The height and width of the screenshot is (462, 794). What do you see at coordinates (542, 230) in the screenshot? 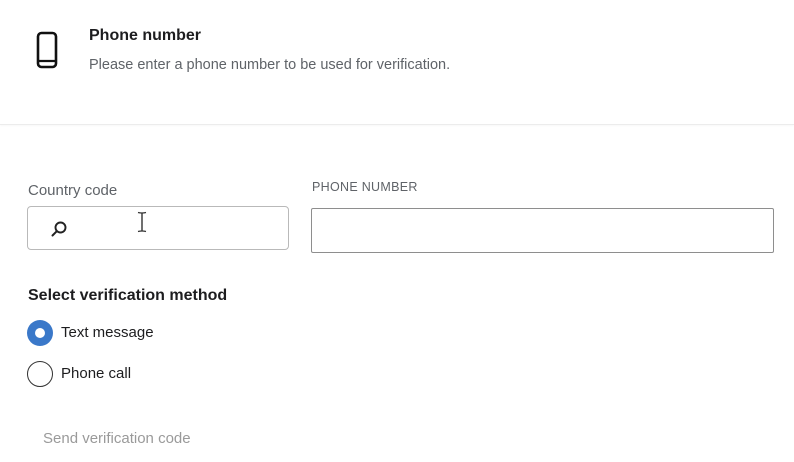
I see `phone-number-input` at bounding box center [542, 230].